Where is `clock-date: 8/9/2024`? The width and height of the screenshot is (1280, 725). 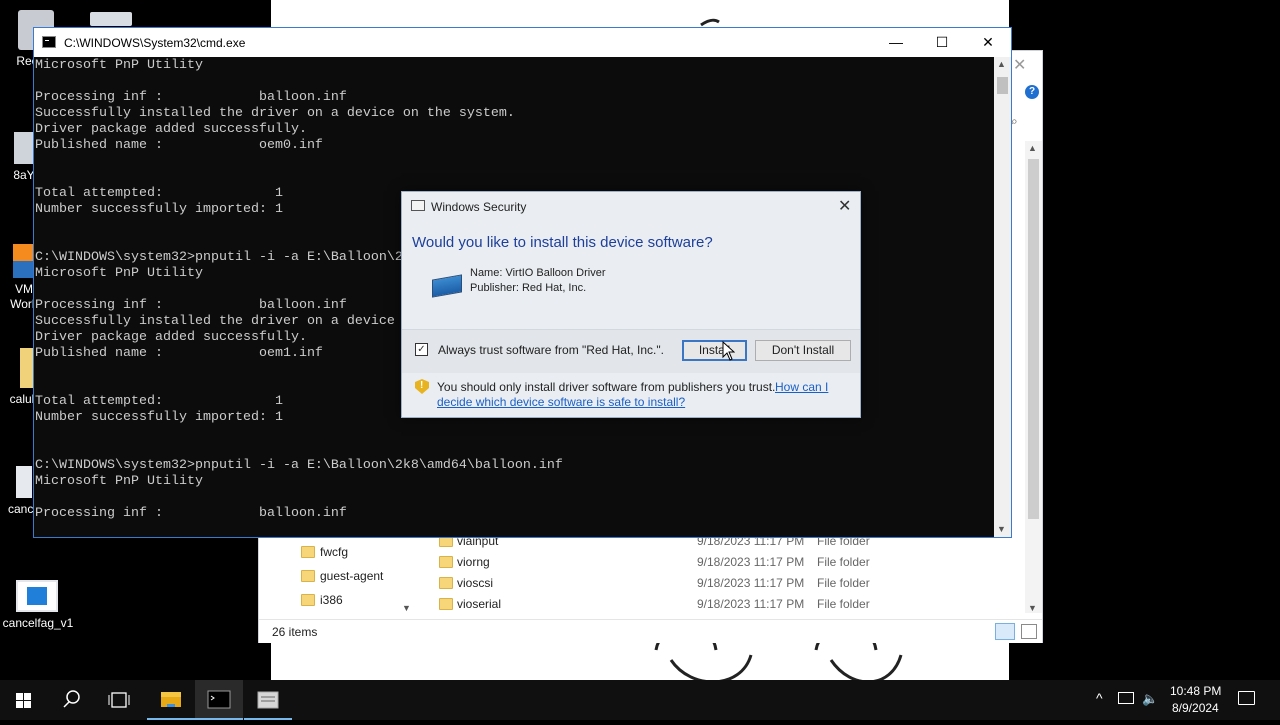
clock-date: 8/9/2024 is located at coordinates (1195, 708).